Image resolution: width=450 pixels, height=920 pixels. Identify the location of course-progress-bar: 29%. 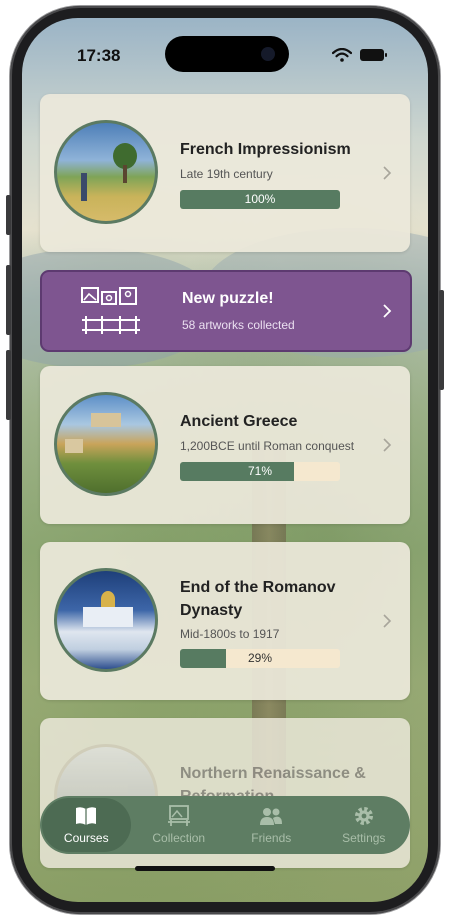
(260, 658).